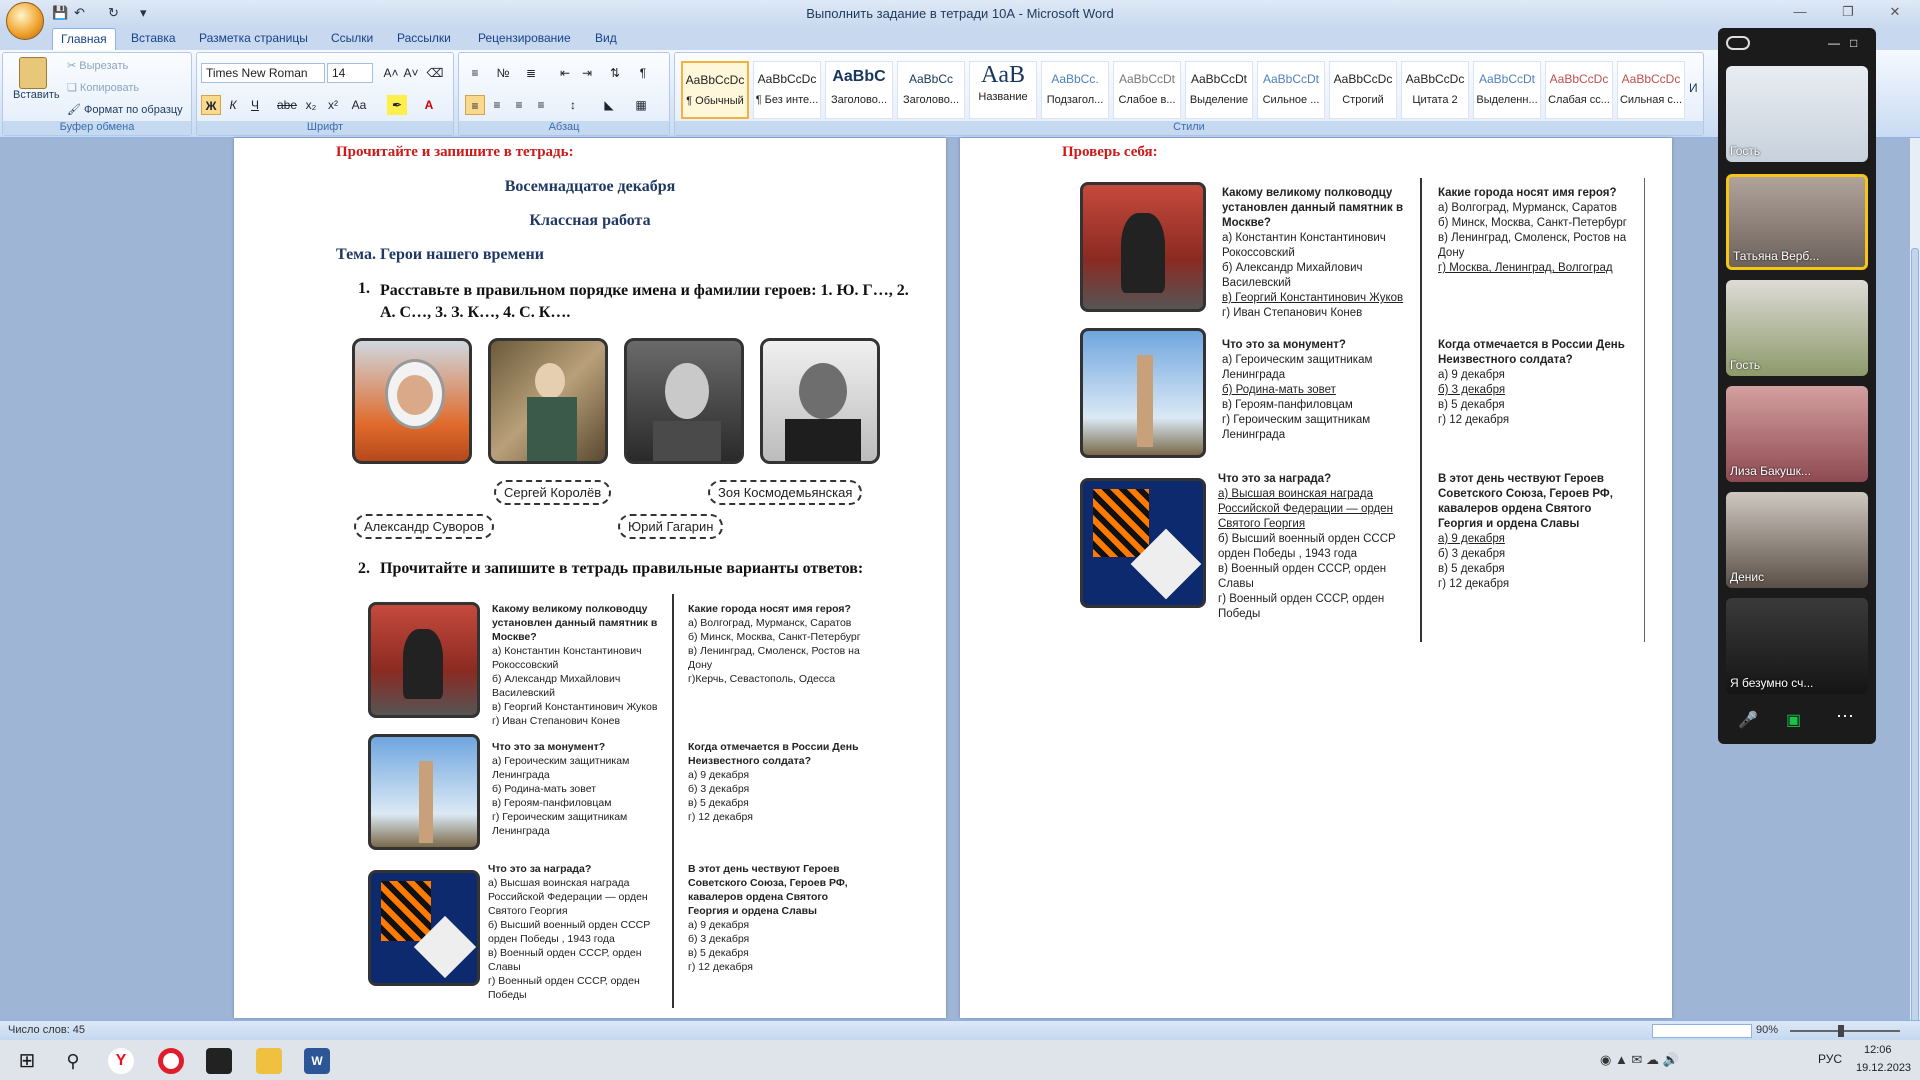 This screenshot has height=1080, width=1920. Describe the element at coordinates (497, 105) in the screenshot. I see `align-center-icon: ≡` at that location.